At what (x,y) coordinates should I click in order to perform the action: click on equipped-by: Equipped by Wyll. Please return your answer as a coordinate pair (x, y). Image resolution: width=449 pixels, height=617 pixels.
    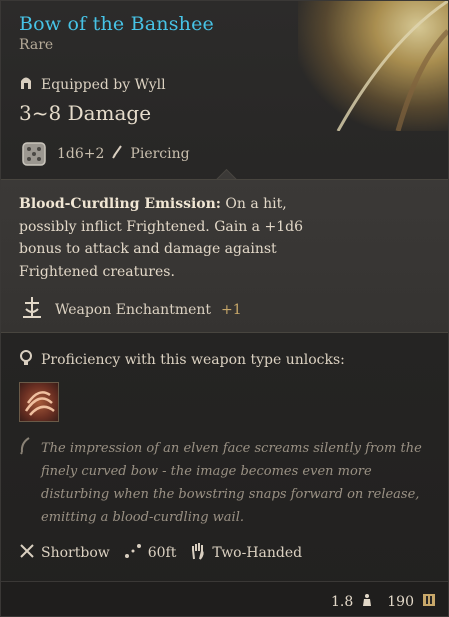
    Looking at the image, I should click on (92, 84).